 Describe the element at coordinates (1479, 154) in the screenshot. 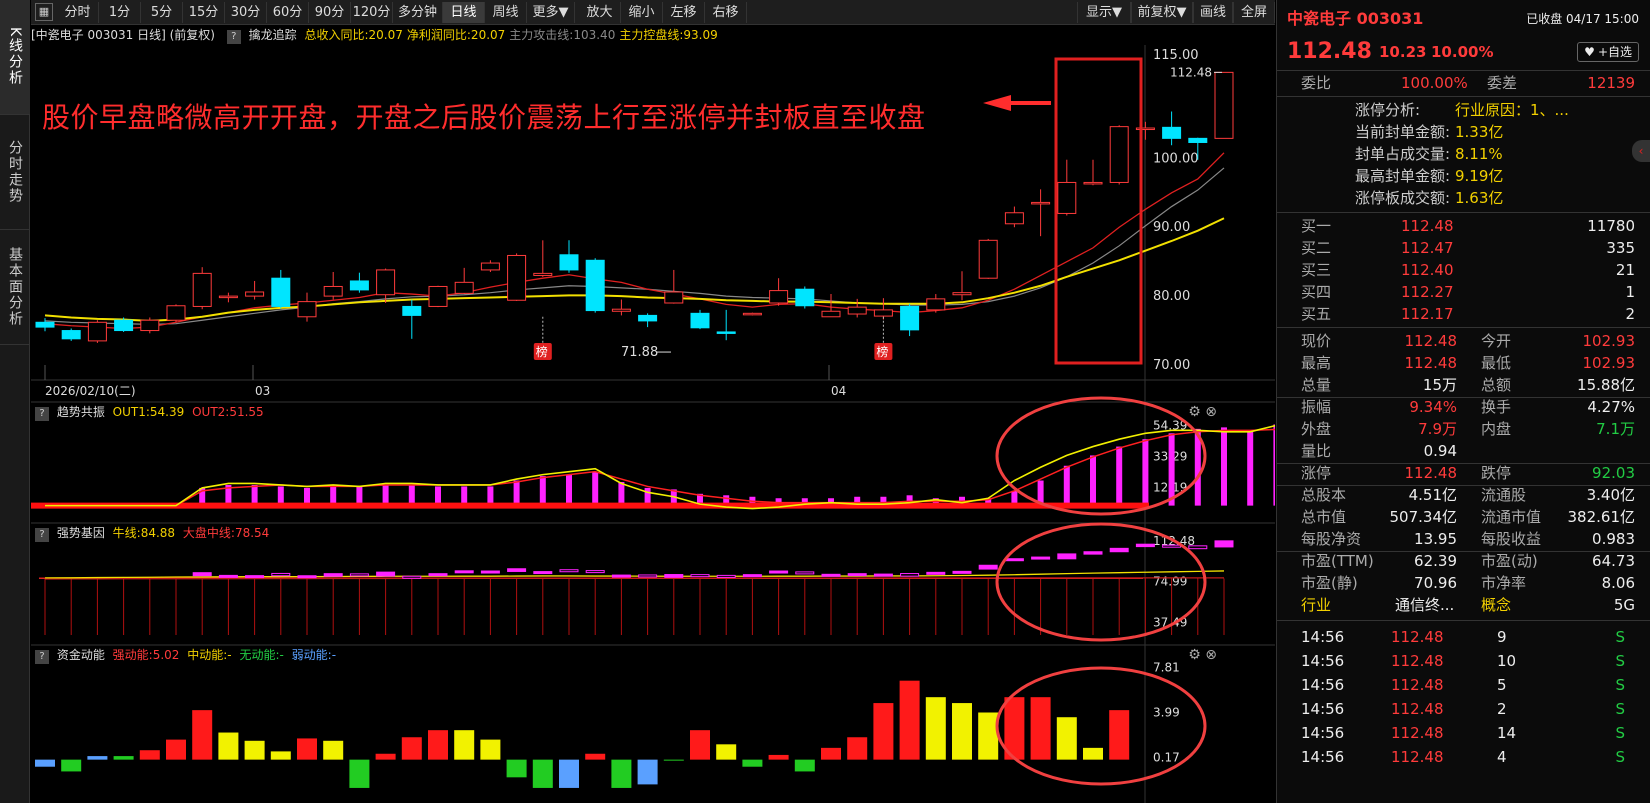

I see `limit-analysis-value: 8.11%` at that location.